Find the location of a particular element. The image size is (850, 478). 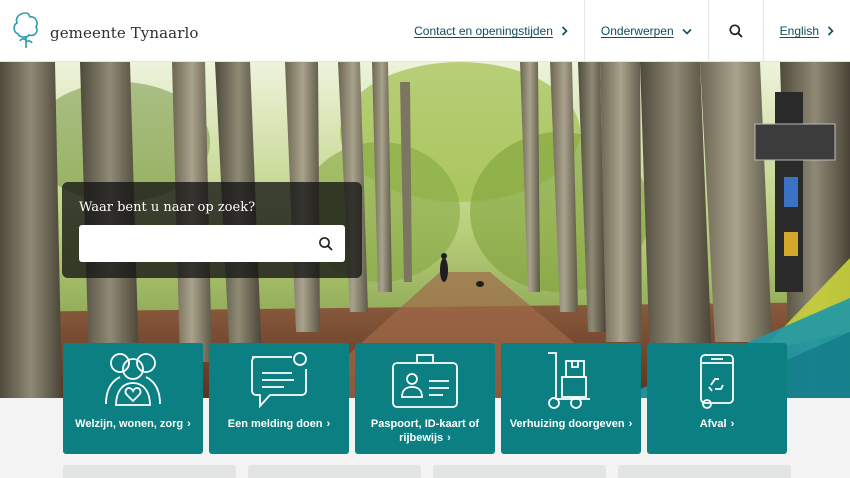

tile-verhuizing: Verhuizing doorgeven › is located at coordinates (571, 398).